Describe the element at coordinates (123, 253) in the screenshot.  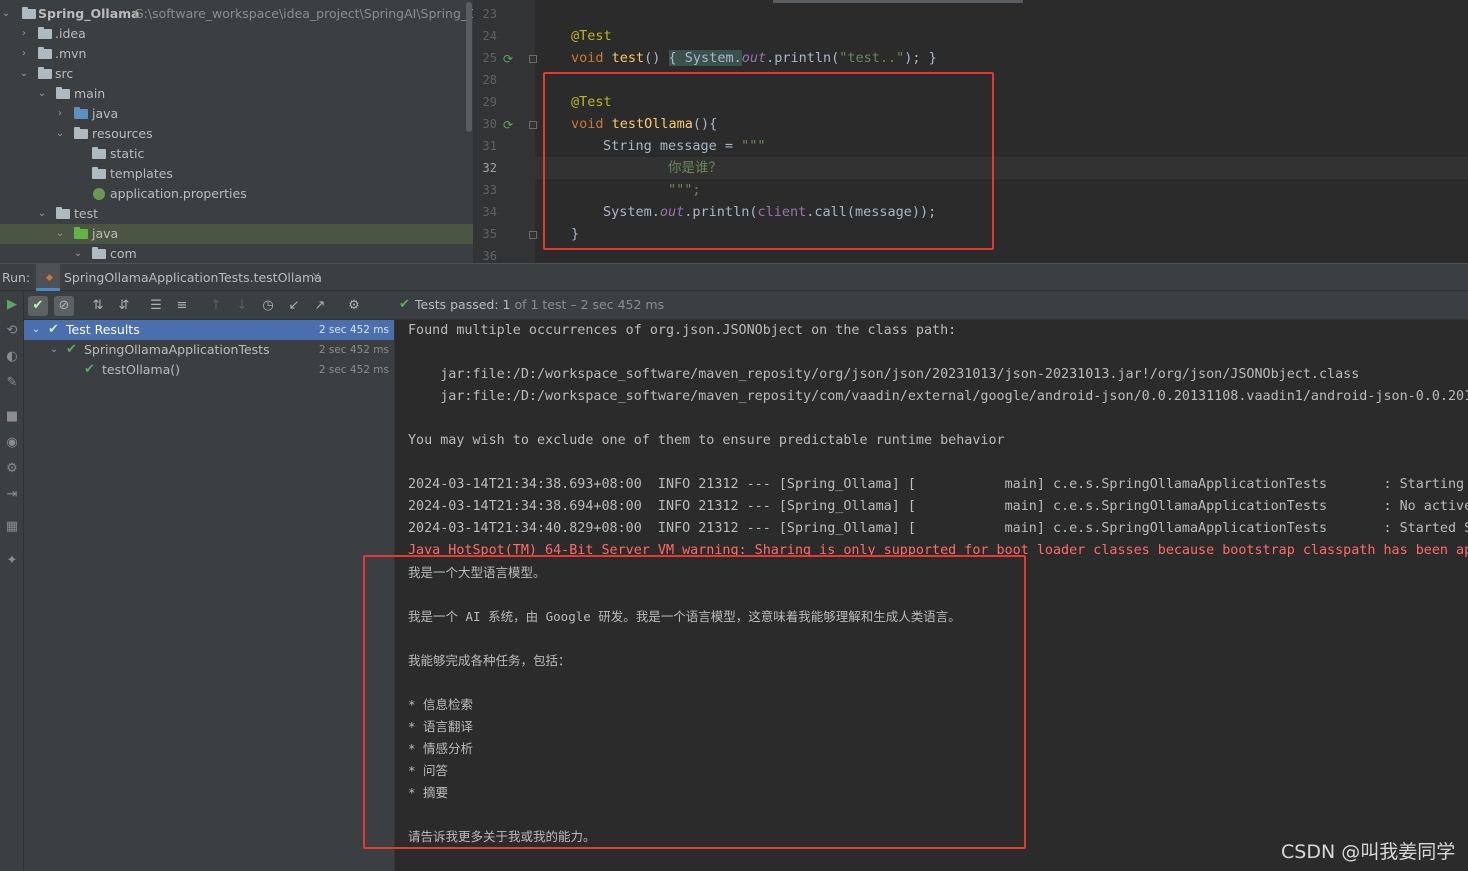
I see `tree-item-label: com` at that location.